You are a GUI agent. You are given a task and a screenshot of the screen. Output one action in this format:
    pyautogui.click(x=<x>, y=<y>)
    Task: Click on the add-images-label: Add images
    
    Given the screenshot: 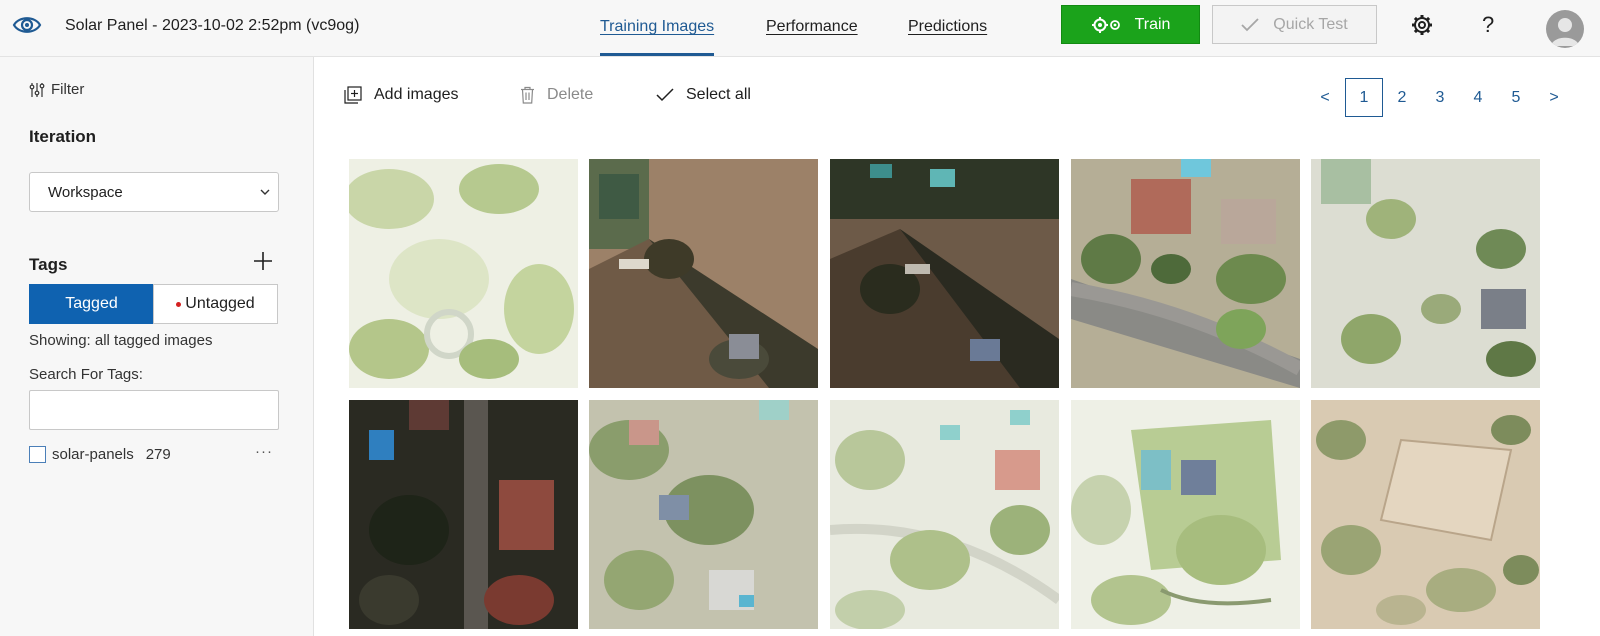 What is the action you would take?
    pyautogui.click(x=416, y=94)
    